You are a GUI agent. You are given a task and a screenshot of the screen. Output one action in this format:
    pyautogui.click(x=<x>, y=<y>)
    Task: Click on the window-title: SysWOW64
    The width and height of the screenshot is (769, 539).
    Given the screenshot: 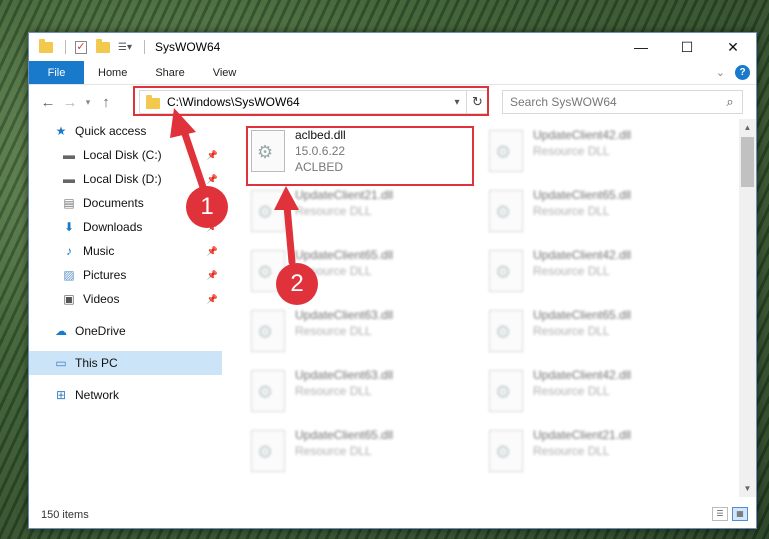 What is the action you would take?
    pyautogui.click(x=188, y=47)
    